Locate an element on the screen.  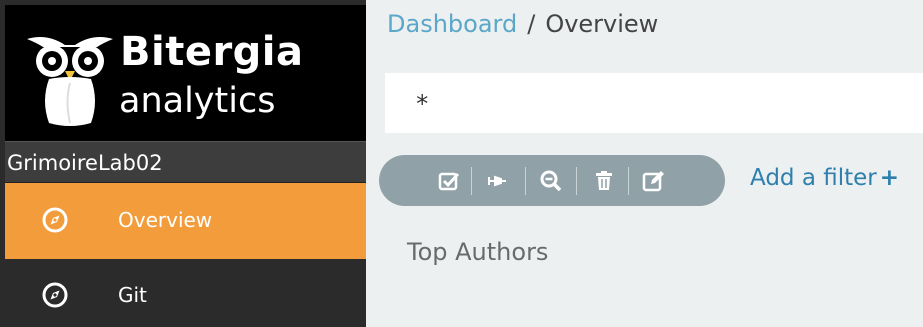
filter-actions-bar is located at coordinates (552, 180).